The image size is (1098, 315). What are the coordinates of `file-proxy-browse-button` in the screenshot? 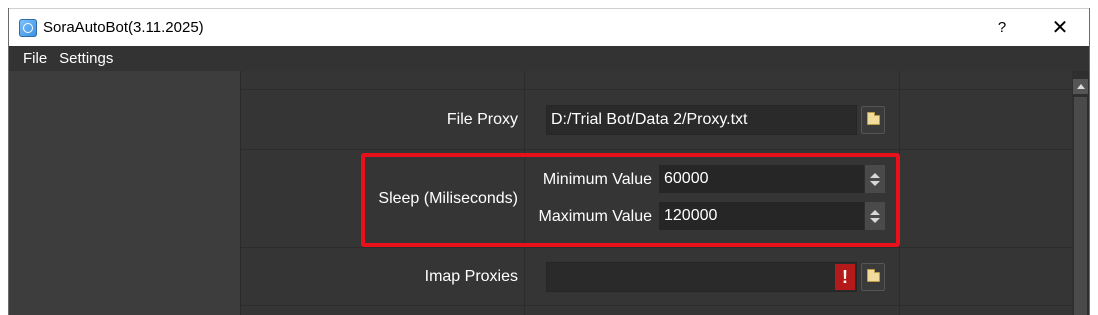 It's located at (873, 120).